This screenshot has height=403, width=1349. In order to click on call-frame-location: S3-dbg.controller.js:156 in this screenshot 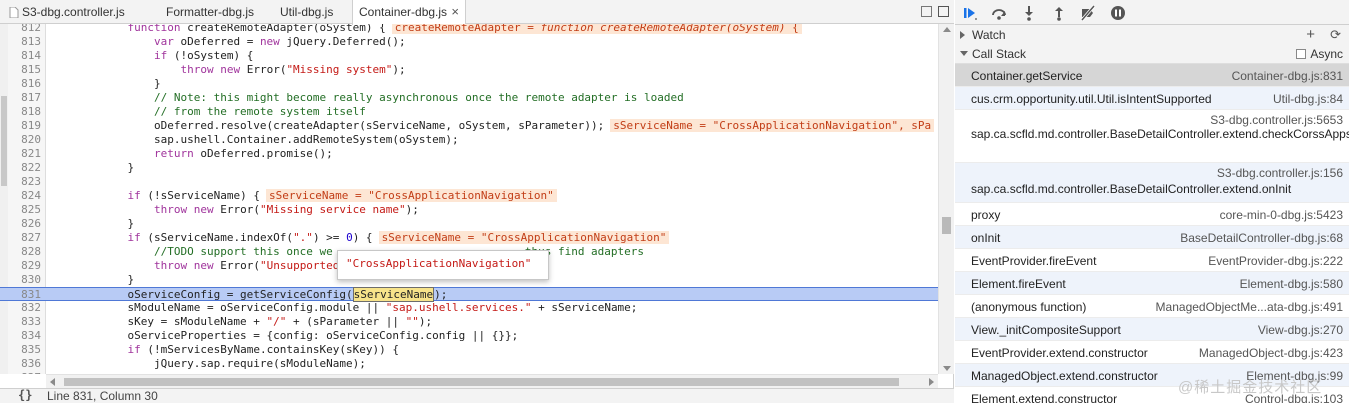, I will do `click(1280, 173)`.